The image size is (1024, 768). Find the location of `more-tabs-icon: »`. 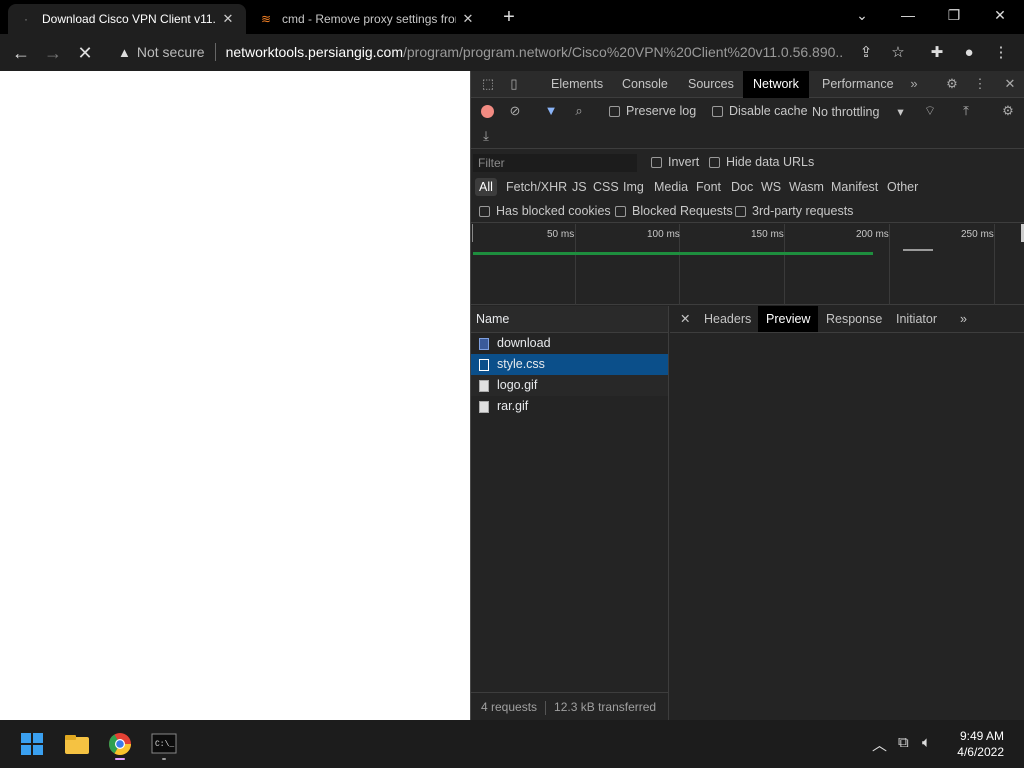

more-tabs-icon: » is located at coordinates (914, 84).